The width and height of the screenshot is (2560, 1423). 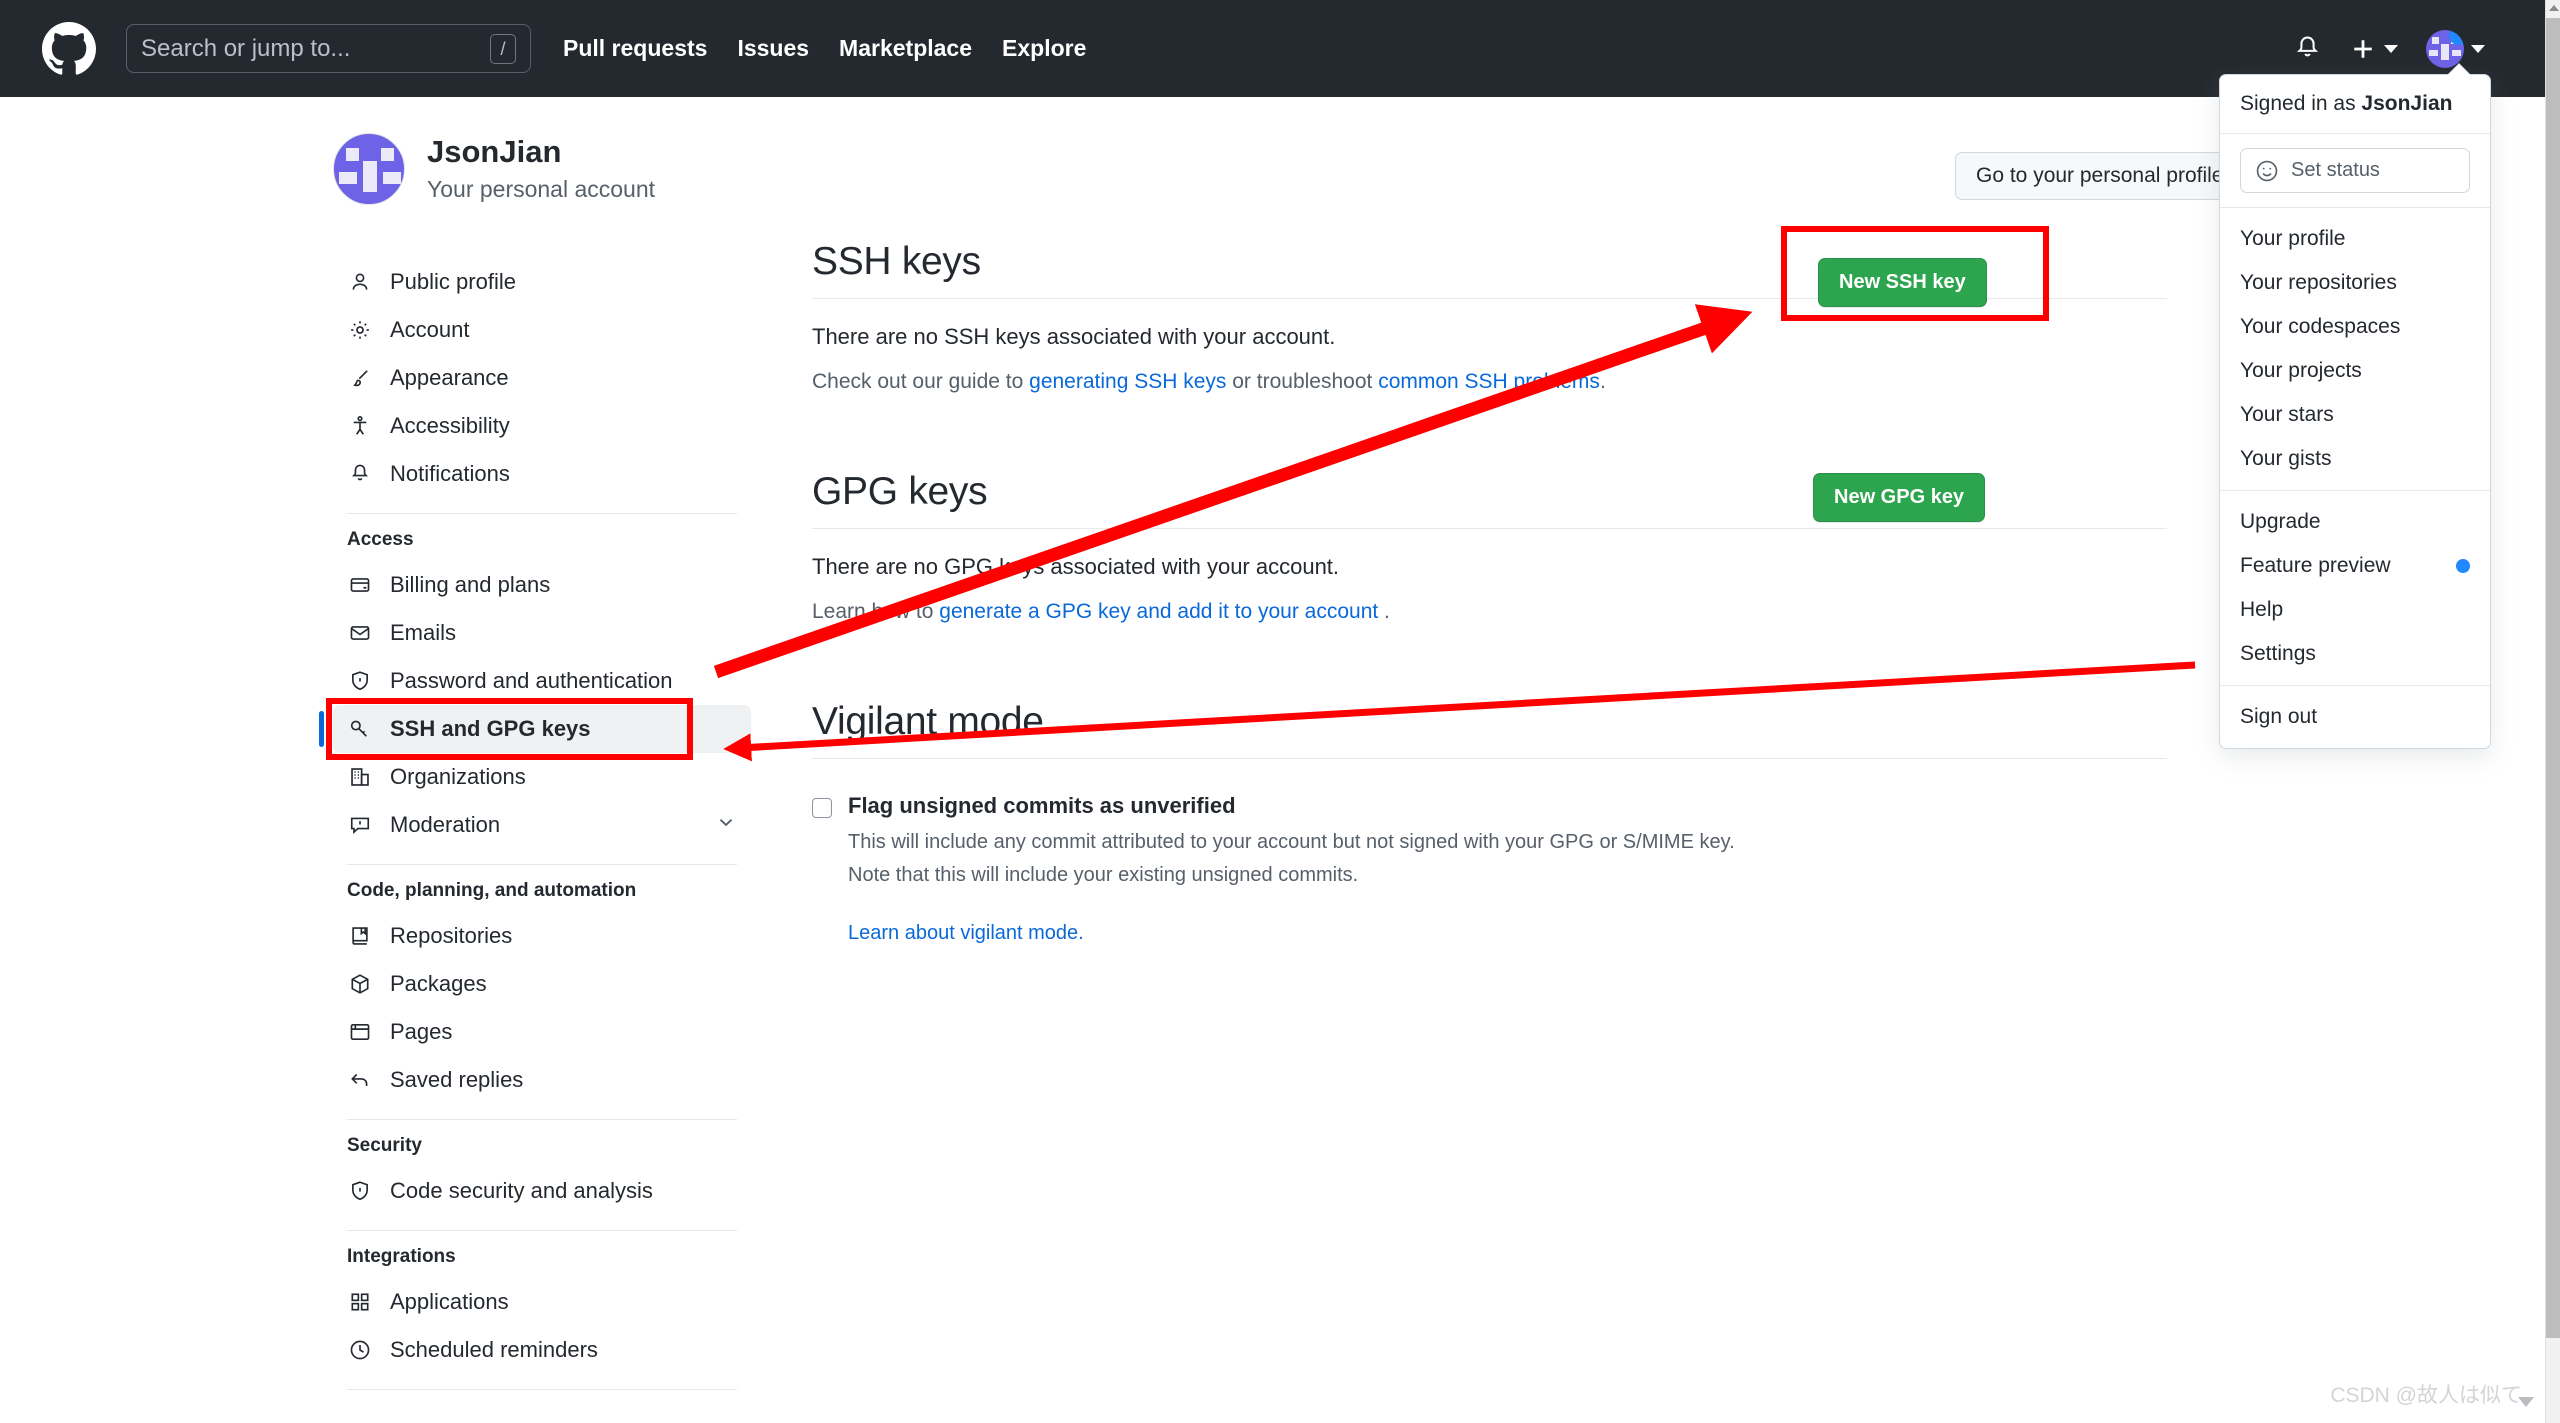 I want to click on nav-item-issues: Issues, so click(x=773, y=48).